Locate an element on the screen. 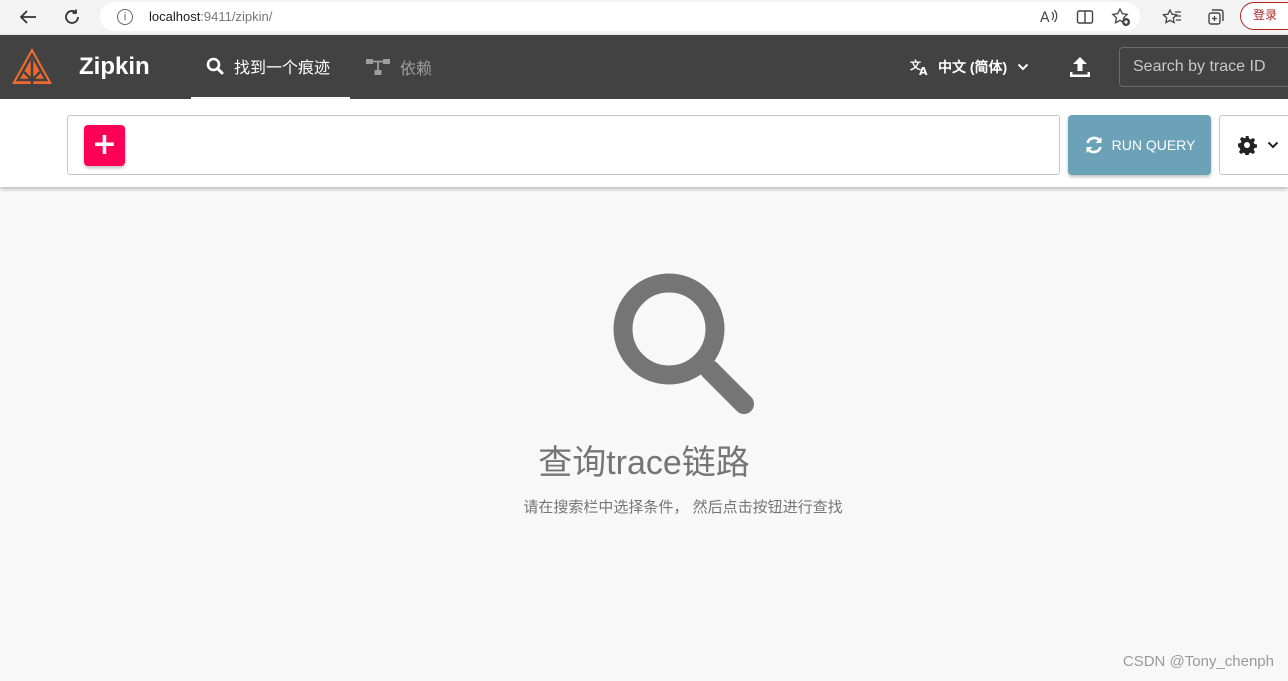  run-query-button: RUN QUERY is located at coordinates (1139, 145).